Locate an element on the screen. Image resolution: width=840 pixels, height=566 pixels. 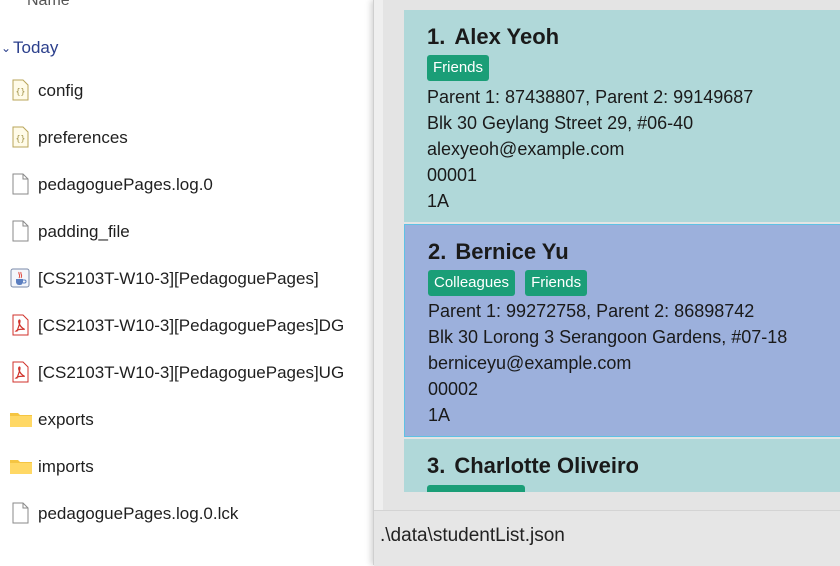
file-name: padding_file is located at coordinates (84, 231).